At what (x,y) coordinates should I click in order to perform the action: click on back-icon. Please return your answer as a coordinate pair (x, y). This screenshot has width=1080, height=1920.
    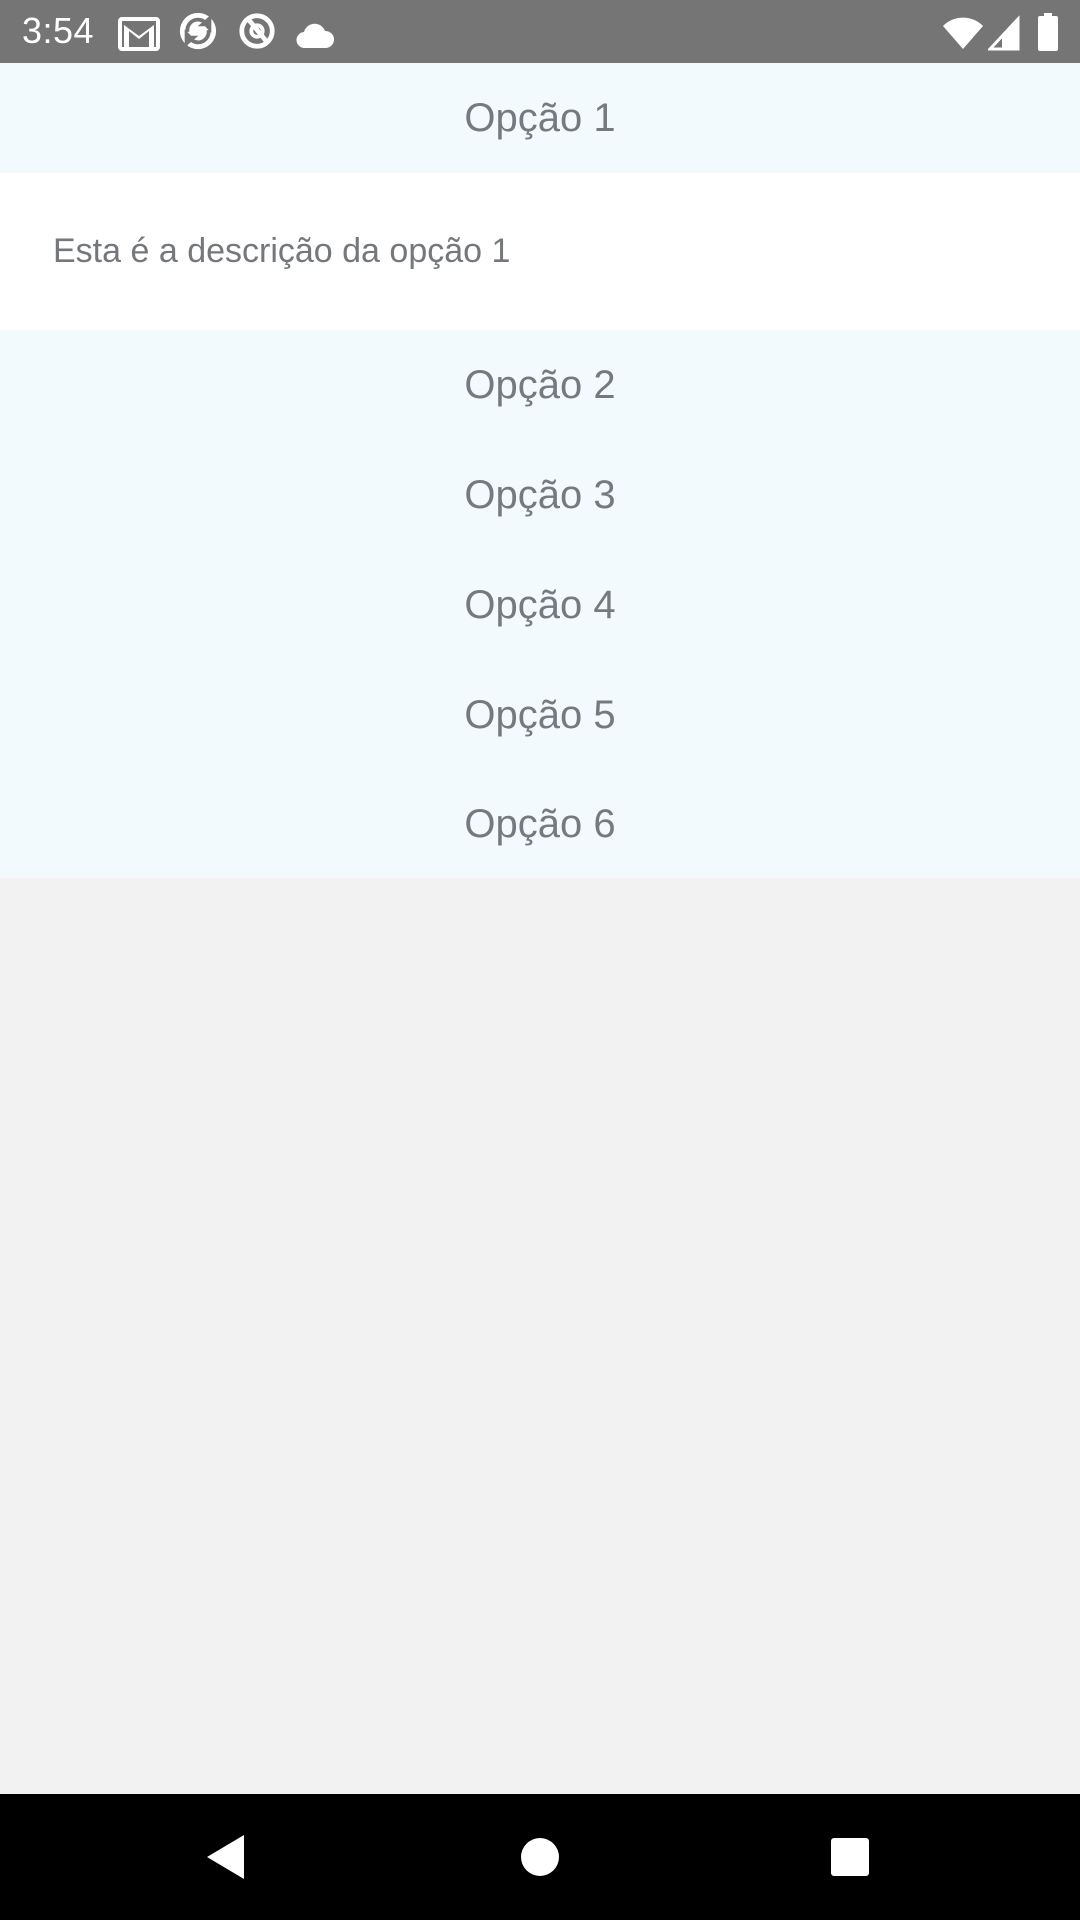
    Looking at the image, I should click on (225, 1857).